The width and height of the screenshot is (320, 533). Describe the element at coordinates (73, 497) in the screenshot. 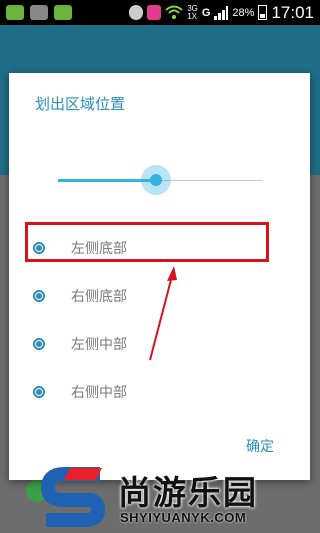

I see `watermark-logo-icon` at that location.